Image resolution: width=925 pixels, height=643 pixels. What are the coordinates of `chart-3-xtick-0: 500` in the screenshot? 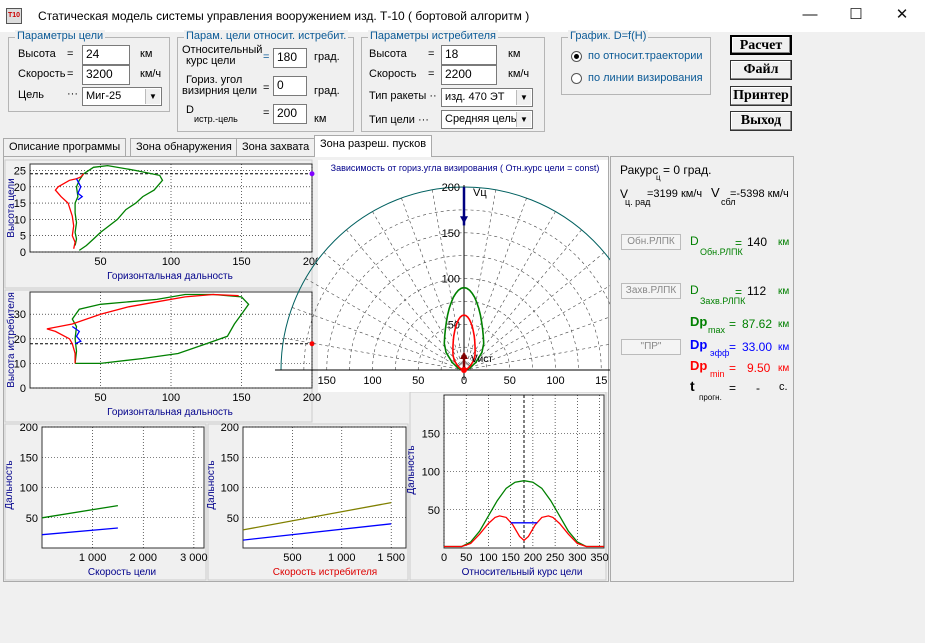 It's located at (292, 558).